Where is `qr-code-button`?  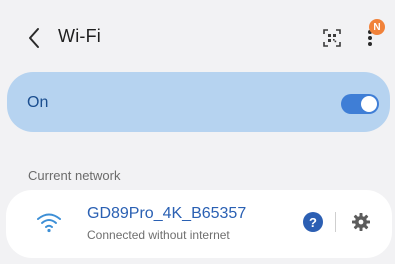 qr-code-button is located at coordinates (332, 38).